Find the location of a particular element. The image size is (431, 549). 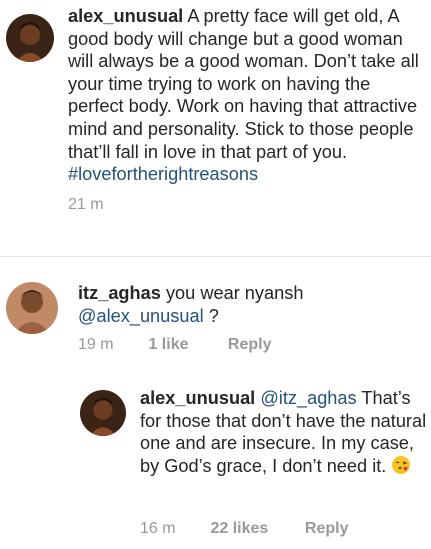

caption-meta: 21 m is located at coordinates (86, 205).